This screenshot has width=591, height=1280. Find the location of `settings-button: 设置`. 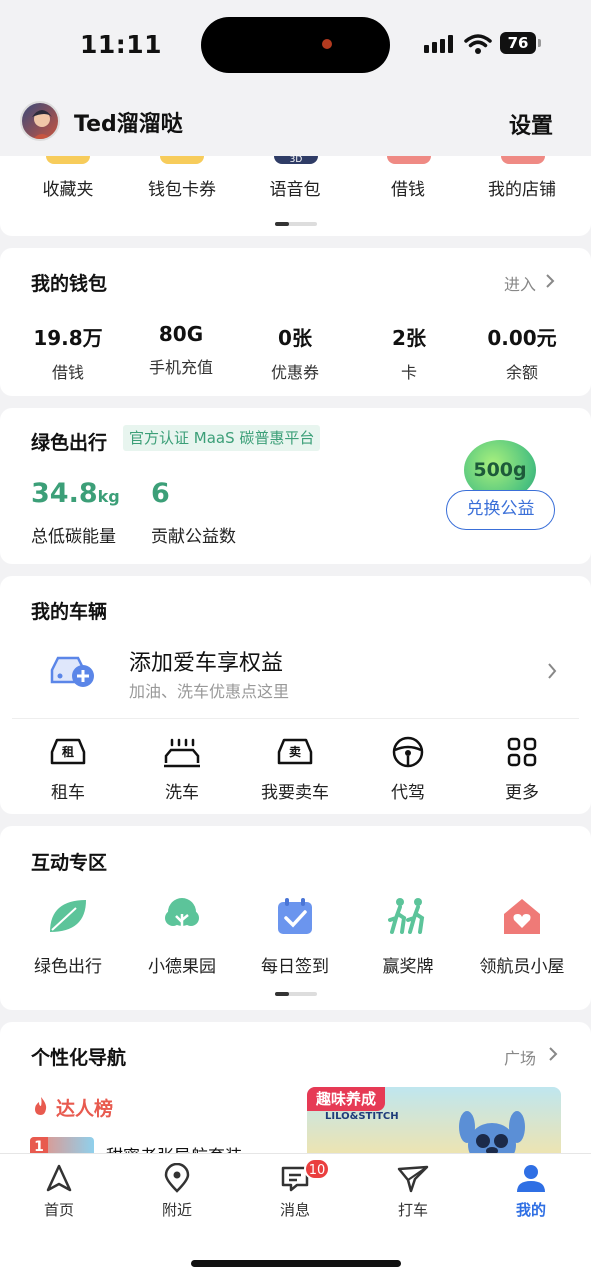

settings-button: 设置 is located at coordinates (531, 124).